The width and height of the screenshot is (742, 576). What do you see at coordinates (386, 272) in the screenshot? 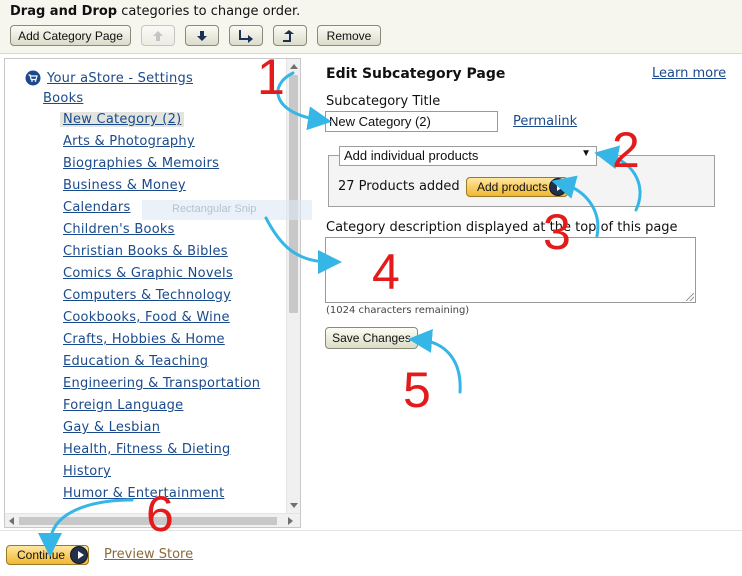
I see `step-number-4: 4` at bounding box center [386, 272].